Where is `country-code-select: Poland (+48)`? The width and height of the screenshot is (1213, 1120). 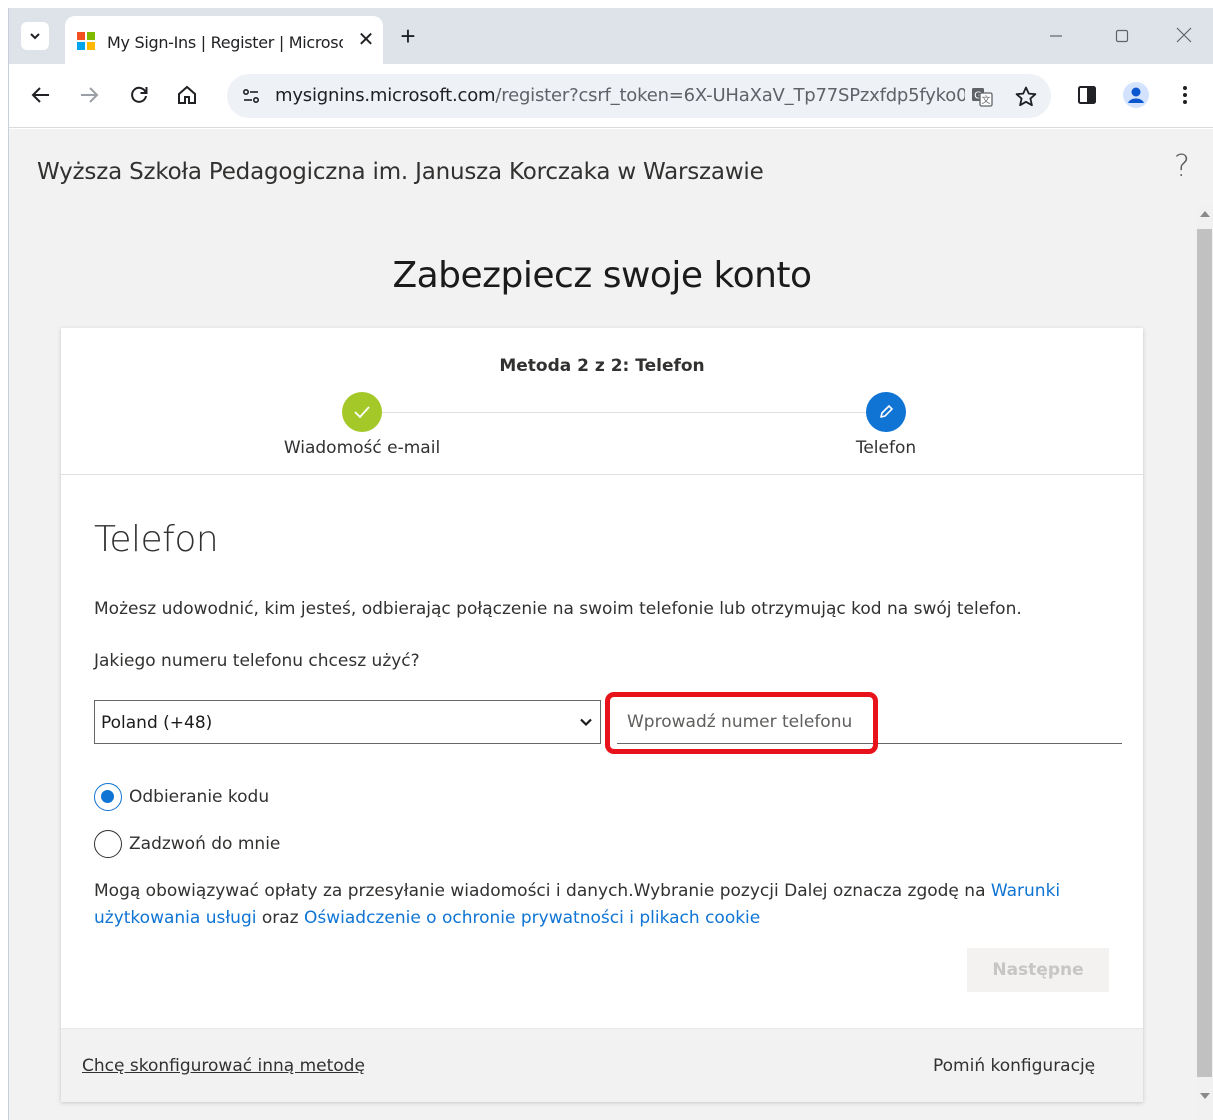 country-code-select: Poland (+48) is located at coordinates (347, 722).